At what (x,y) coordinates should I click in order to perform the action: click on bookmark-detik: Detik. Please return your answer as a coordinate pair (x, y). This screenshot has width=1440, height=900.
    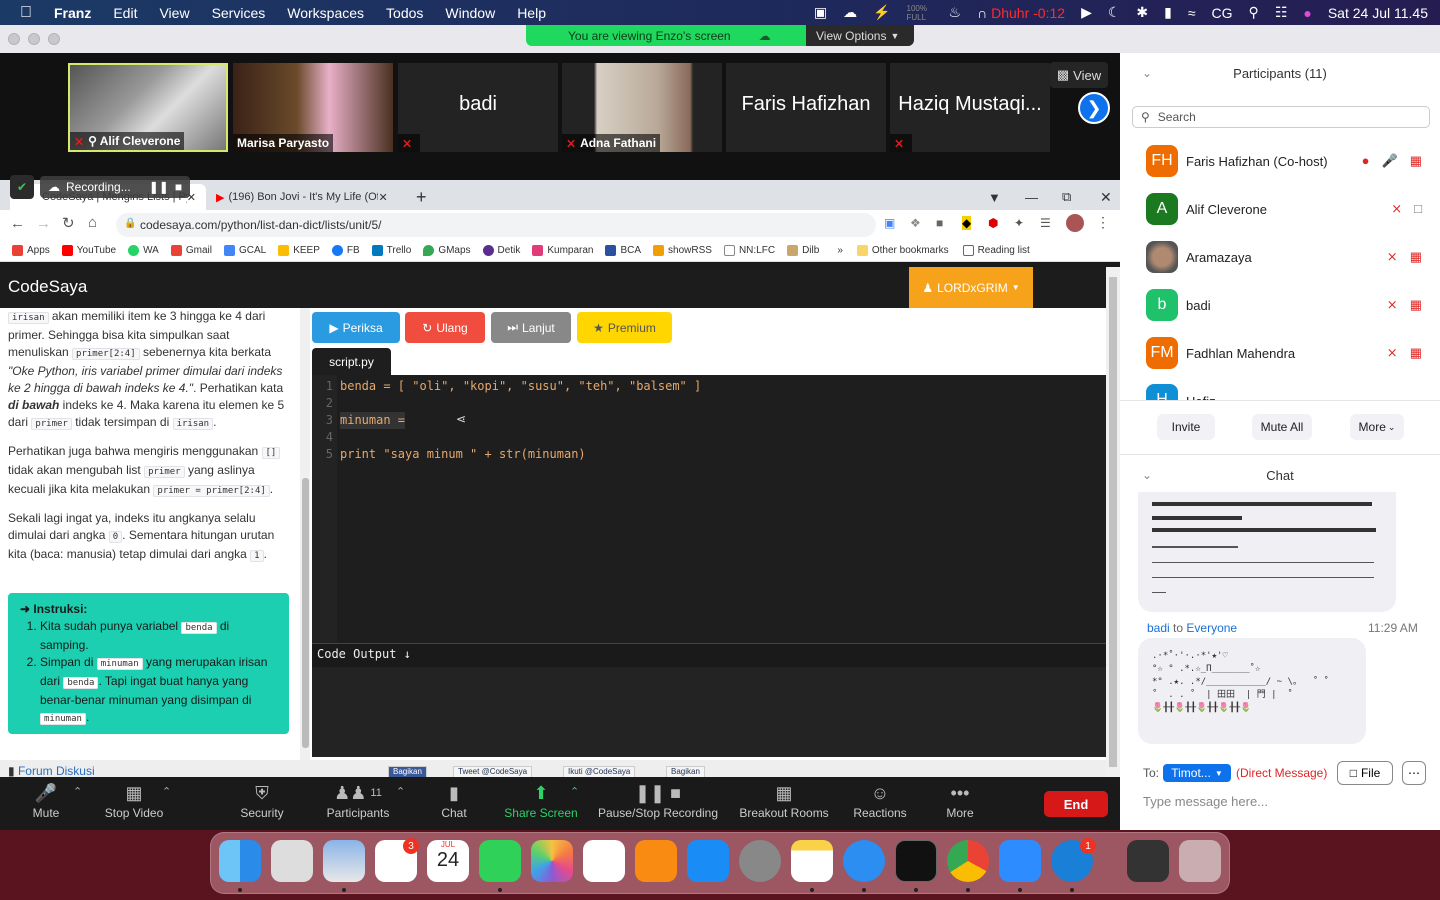
    Looking at the image, I should click on (501, 250).